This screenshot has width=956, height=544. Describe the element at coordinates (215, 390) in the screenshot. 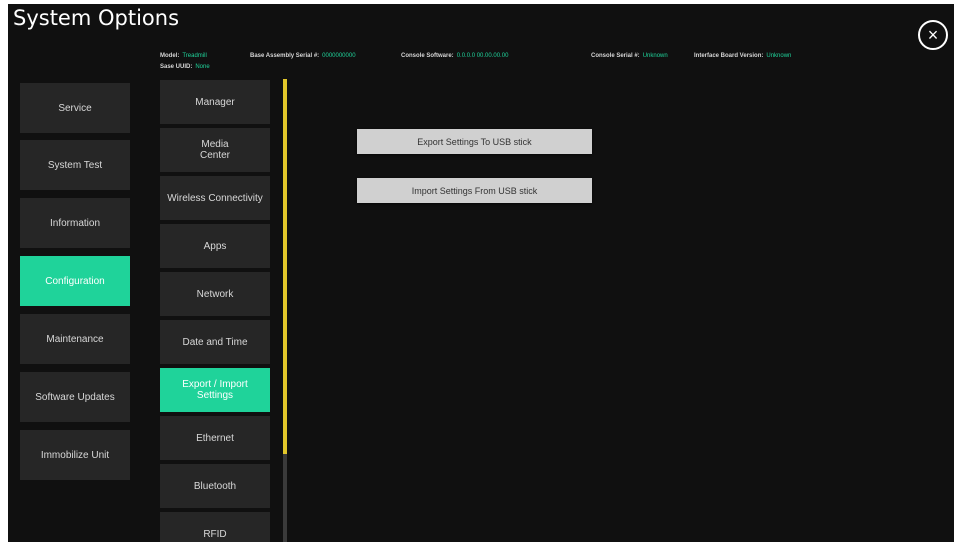

I see `subitem-export-import-settings: Export / Import Settings` at that location.